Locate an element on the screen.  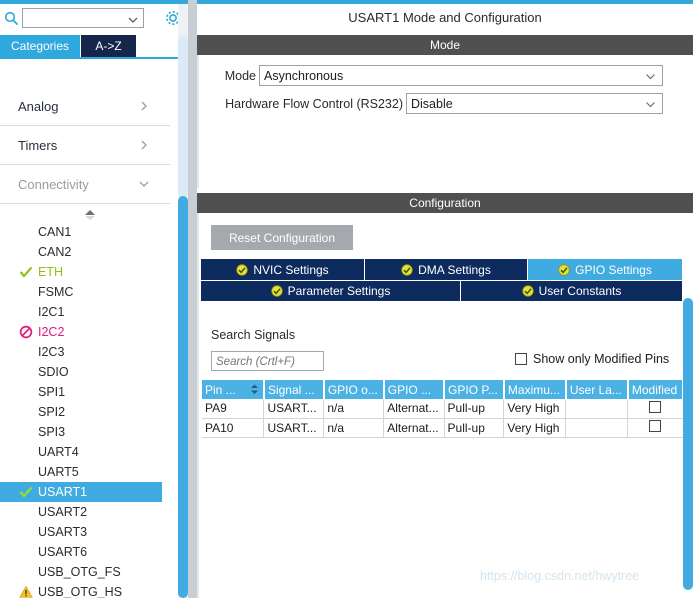
list-item: USB_OTG_FS is located at coordinates (85, 572).